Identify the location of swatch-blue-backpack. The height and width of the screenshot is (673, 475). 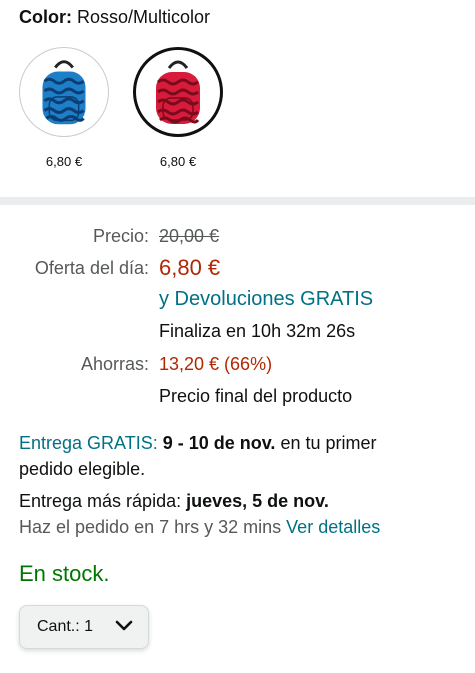
(64, 92).